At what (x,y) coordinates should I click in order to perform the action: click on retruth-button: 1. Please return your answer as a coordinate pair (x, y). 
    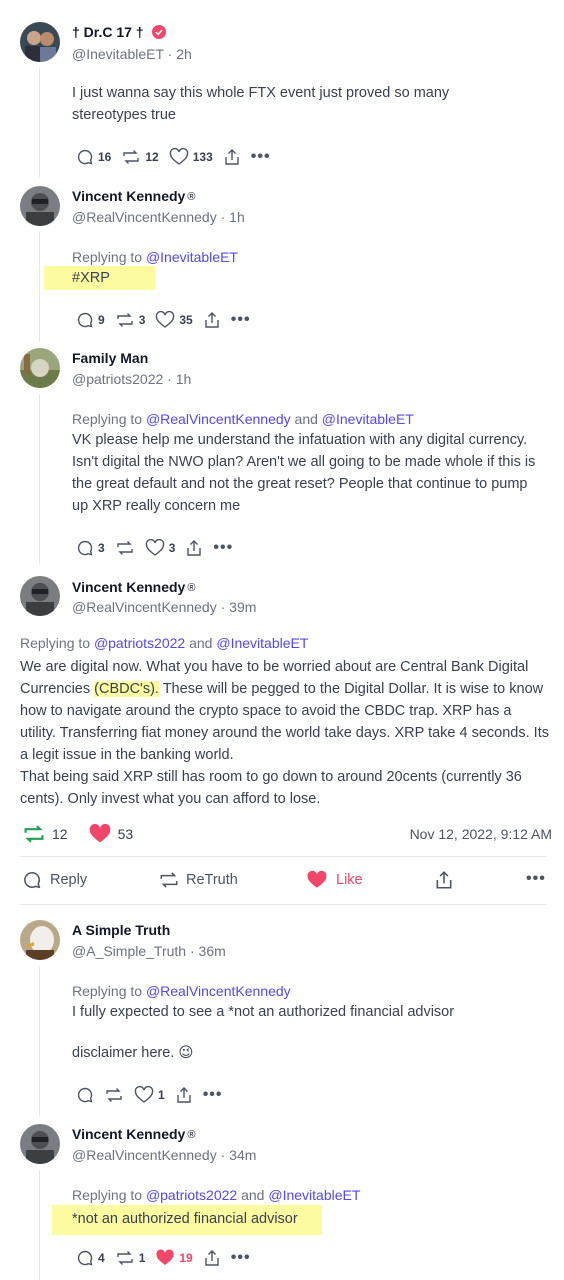
    Looking at the image, I should click on (130, 1258).